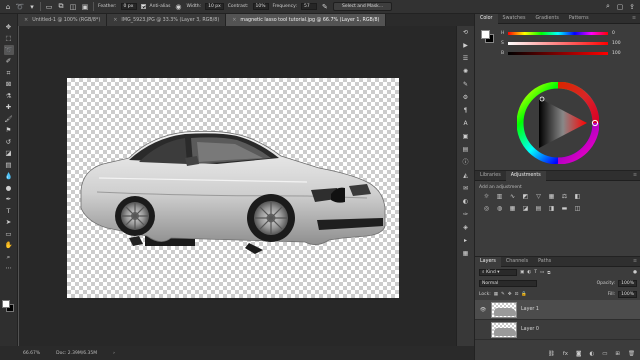 This screenshot has height=360, width=640. What do you see at coordinates (578, 354) in the screenshot?
I see `add-mask-icon: ◙` at bounding box center [578, 354].